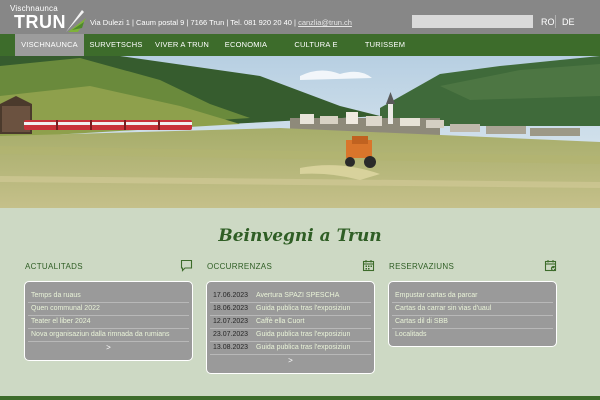  Describe the element at coordinates (246, 45) in the screenshot. I see `nav-item-economia: ECONOMIA` at that location.